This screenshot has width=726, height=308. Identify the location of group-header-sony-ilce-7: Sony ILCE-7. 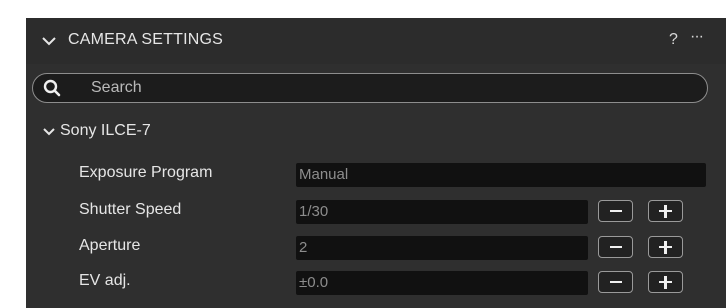
(376, 135).